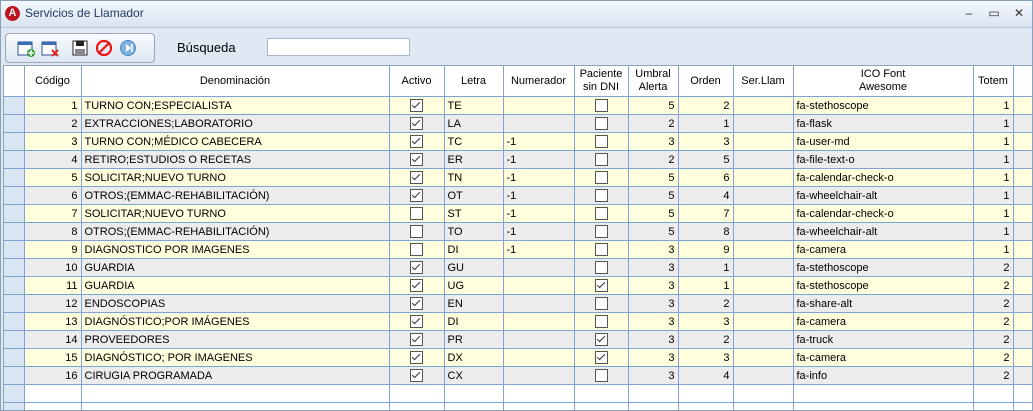 The image size is (1033, 411). Describe the element at coordinates (235, 177) in the screenshot. I see `cell-denominacion: SOLICITAR;NUEVO TURNO` at that location.